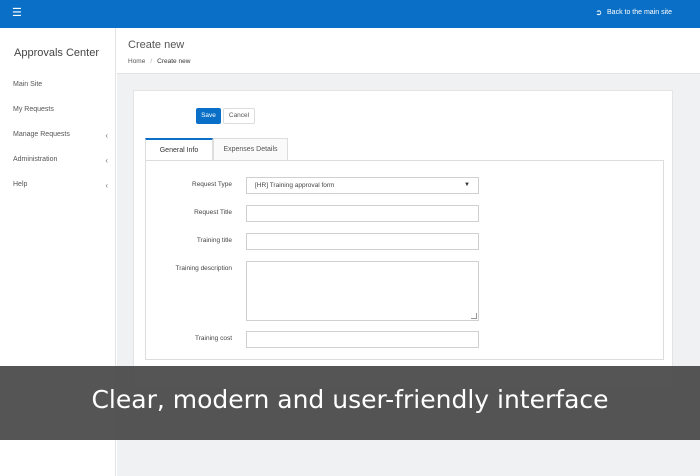 This screenshot has height=476, width=700. What do you see at coordinates (28, 84) in the screenshot?
I see `sidebar-item-label: Main Site` at bounding box center [28, 84].